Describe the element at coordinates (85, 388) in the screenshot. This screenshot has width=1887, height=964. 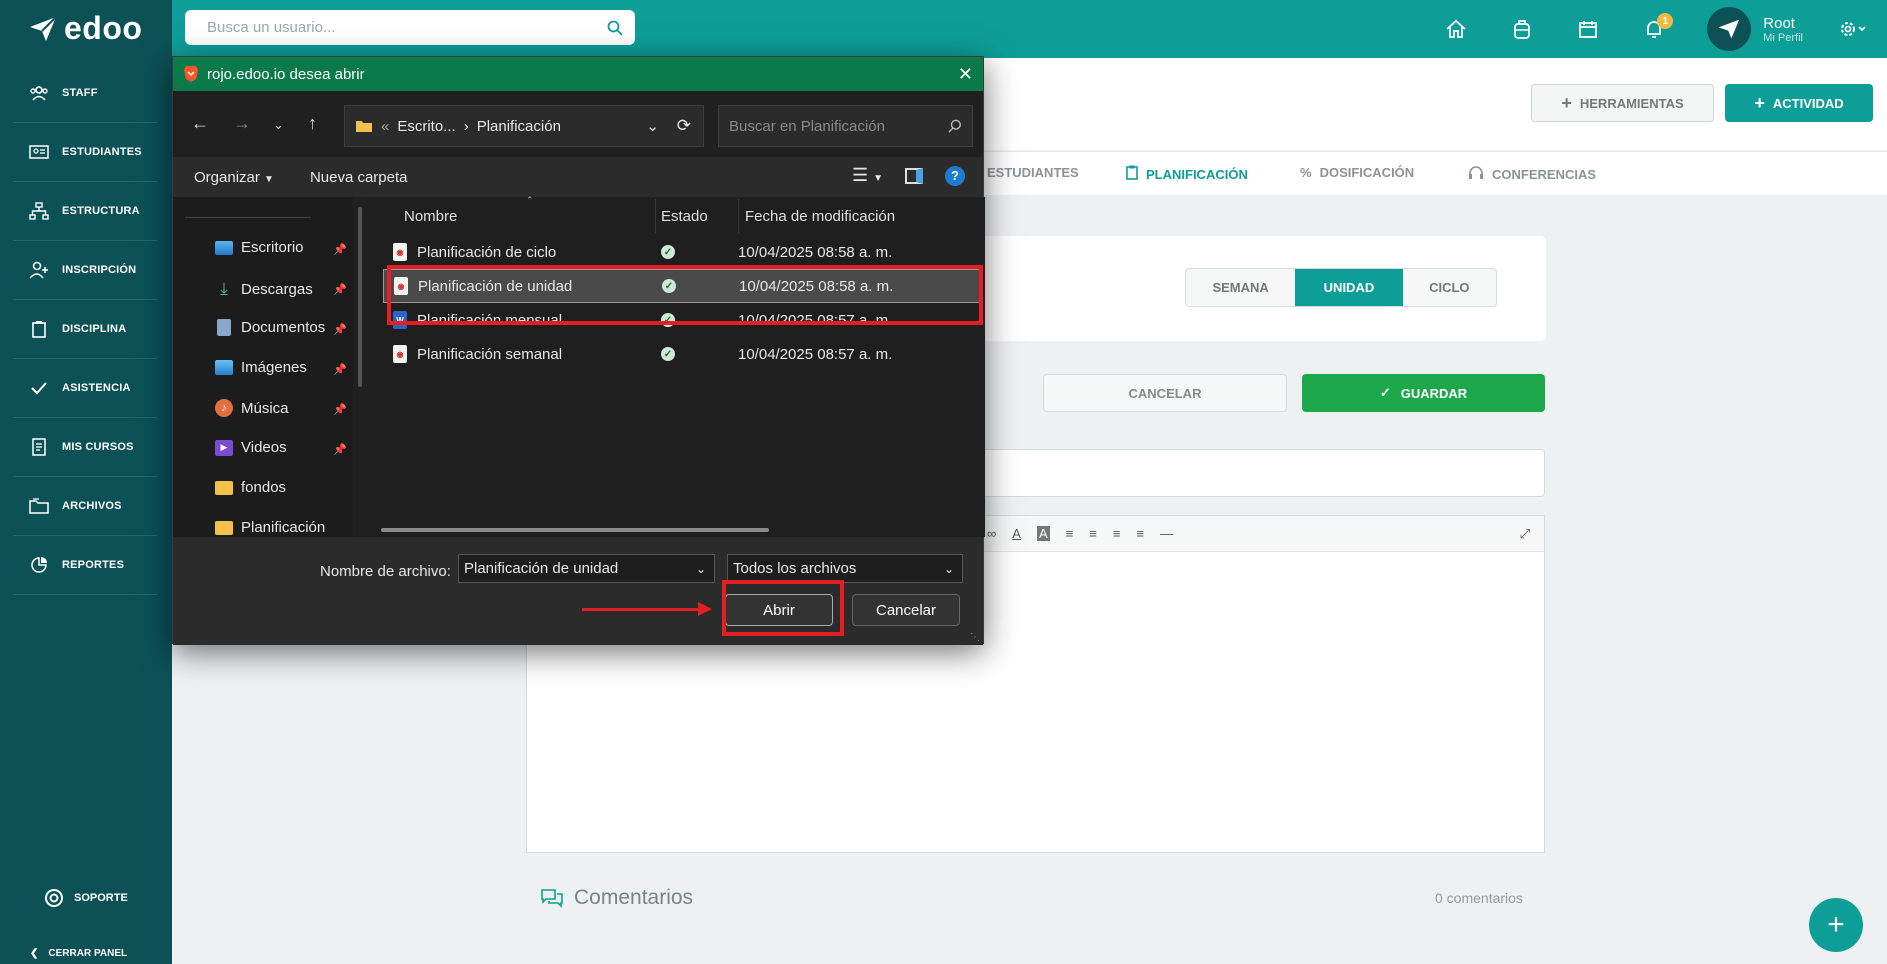
I see `sidebar-item-asistencia: ASISTENCIA` at that location.